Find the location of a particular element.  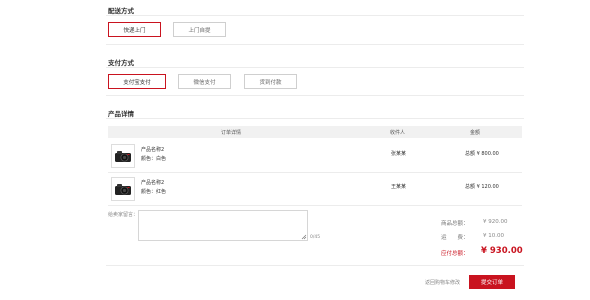

shipping-label: 运 费： is located at coordinates (455, 238).